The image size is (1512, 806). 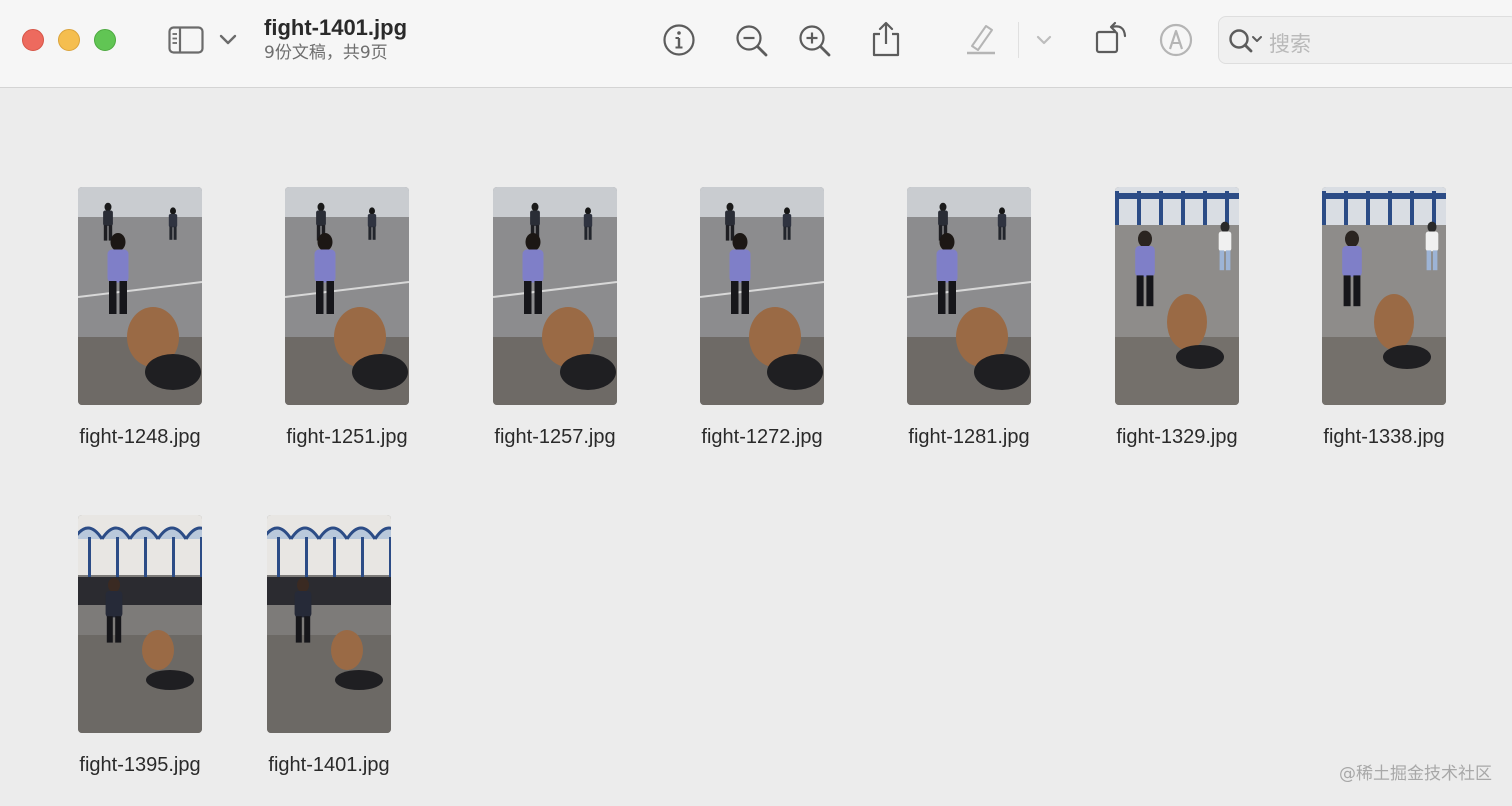 What do you see at coordinates (679, 40) in the screenshot?
I see `info-icon` at bounding box center [679, 40].